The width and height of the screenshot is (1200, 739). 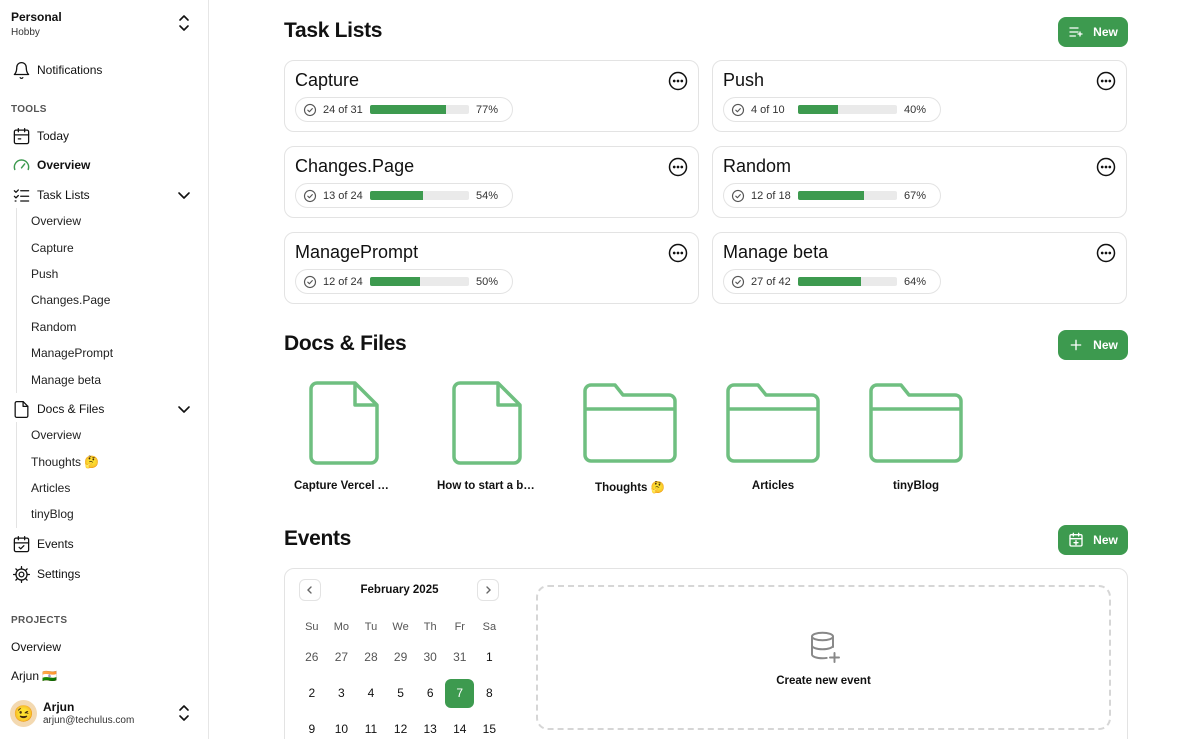 I want to click on sidebar-item-notifications: Notifications, so click(x=104, y=70).